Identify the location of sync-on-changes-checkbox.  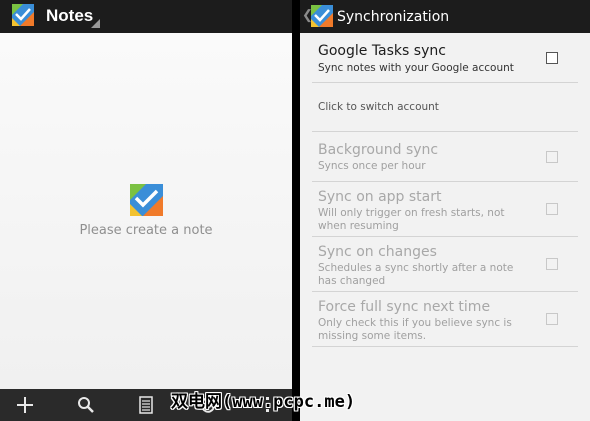
(552, 264).